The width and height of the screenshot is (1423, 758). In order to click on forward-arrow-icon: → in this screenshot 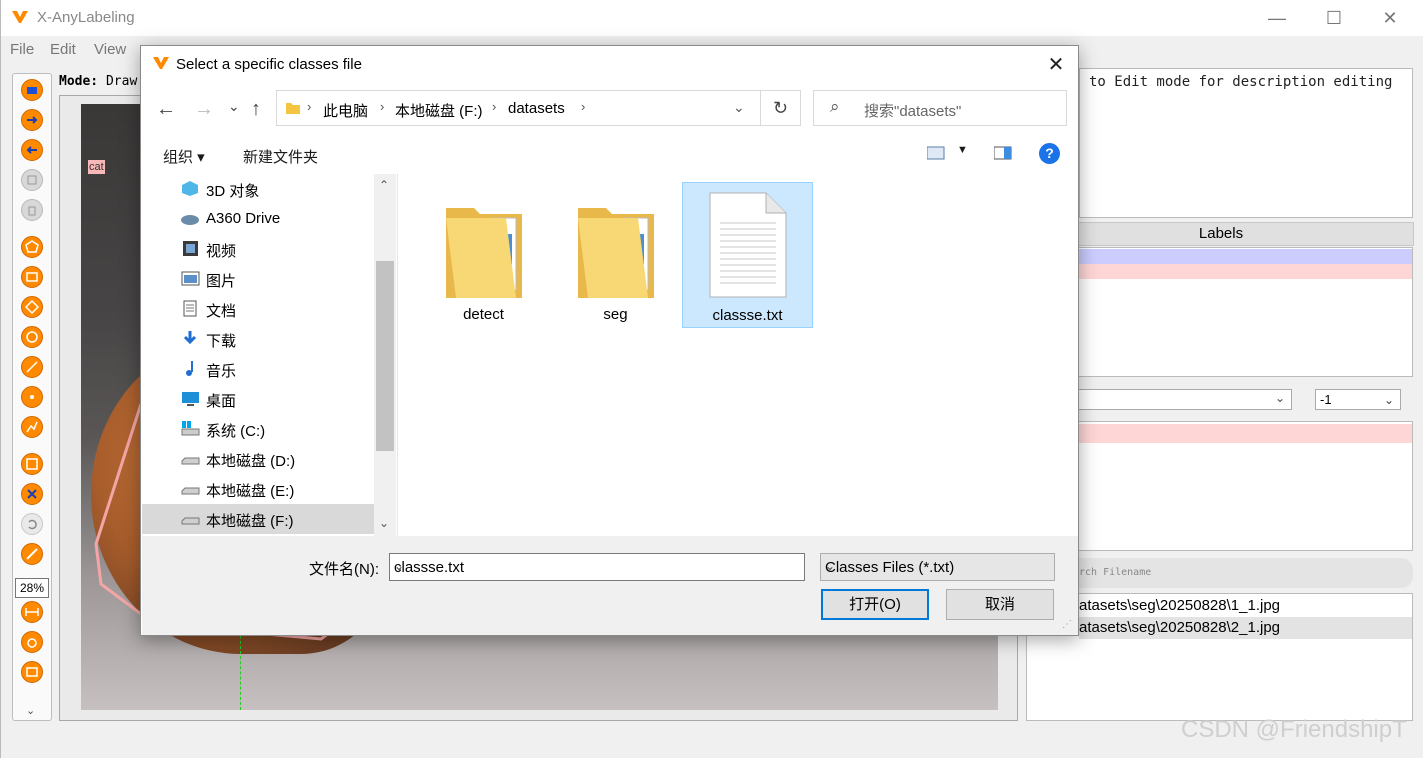, I will do `click(204, 109)`.